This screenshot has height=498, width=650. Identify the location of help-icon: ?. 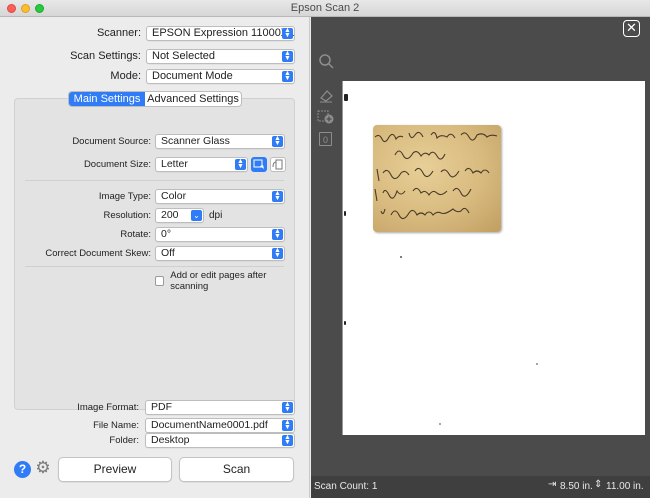
(22, 469).